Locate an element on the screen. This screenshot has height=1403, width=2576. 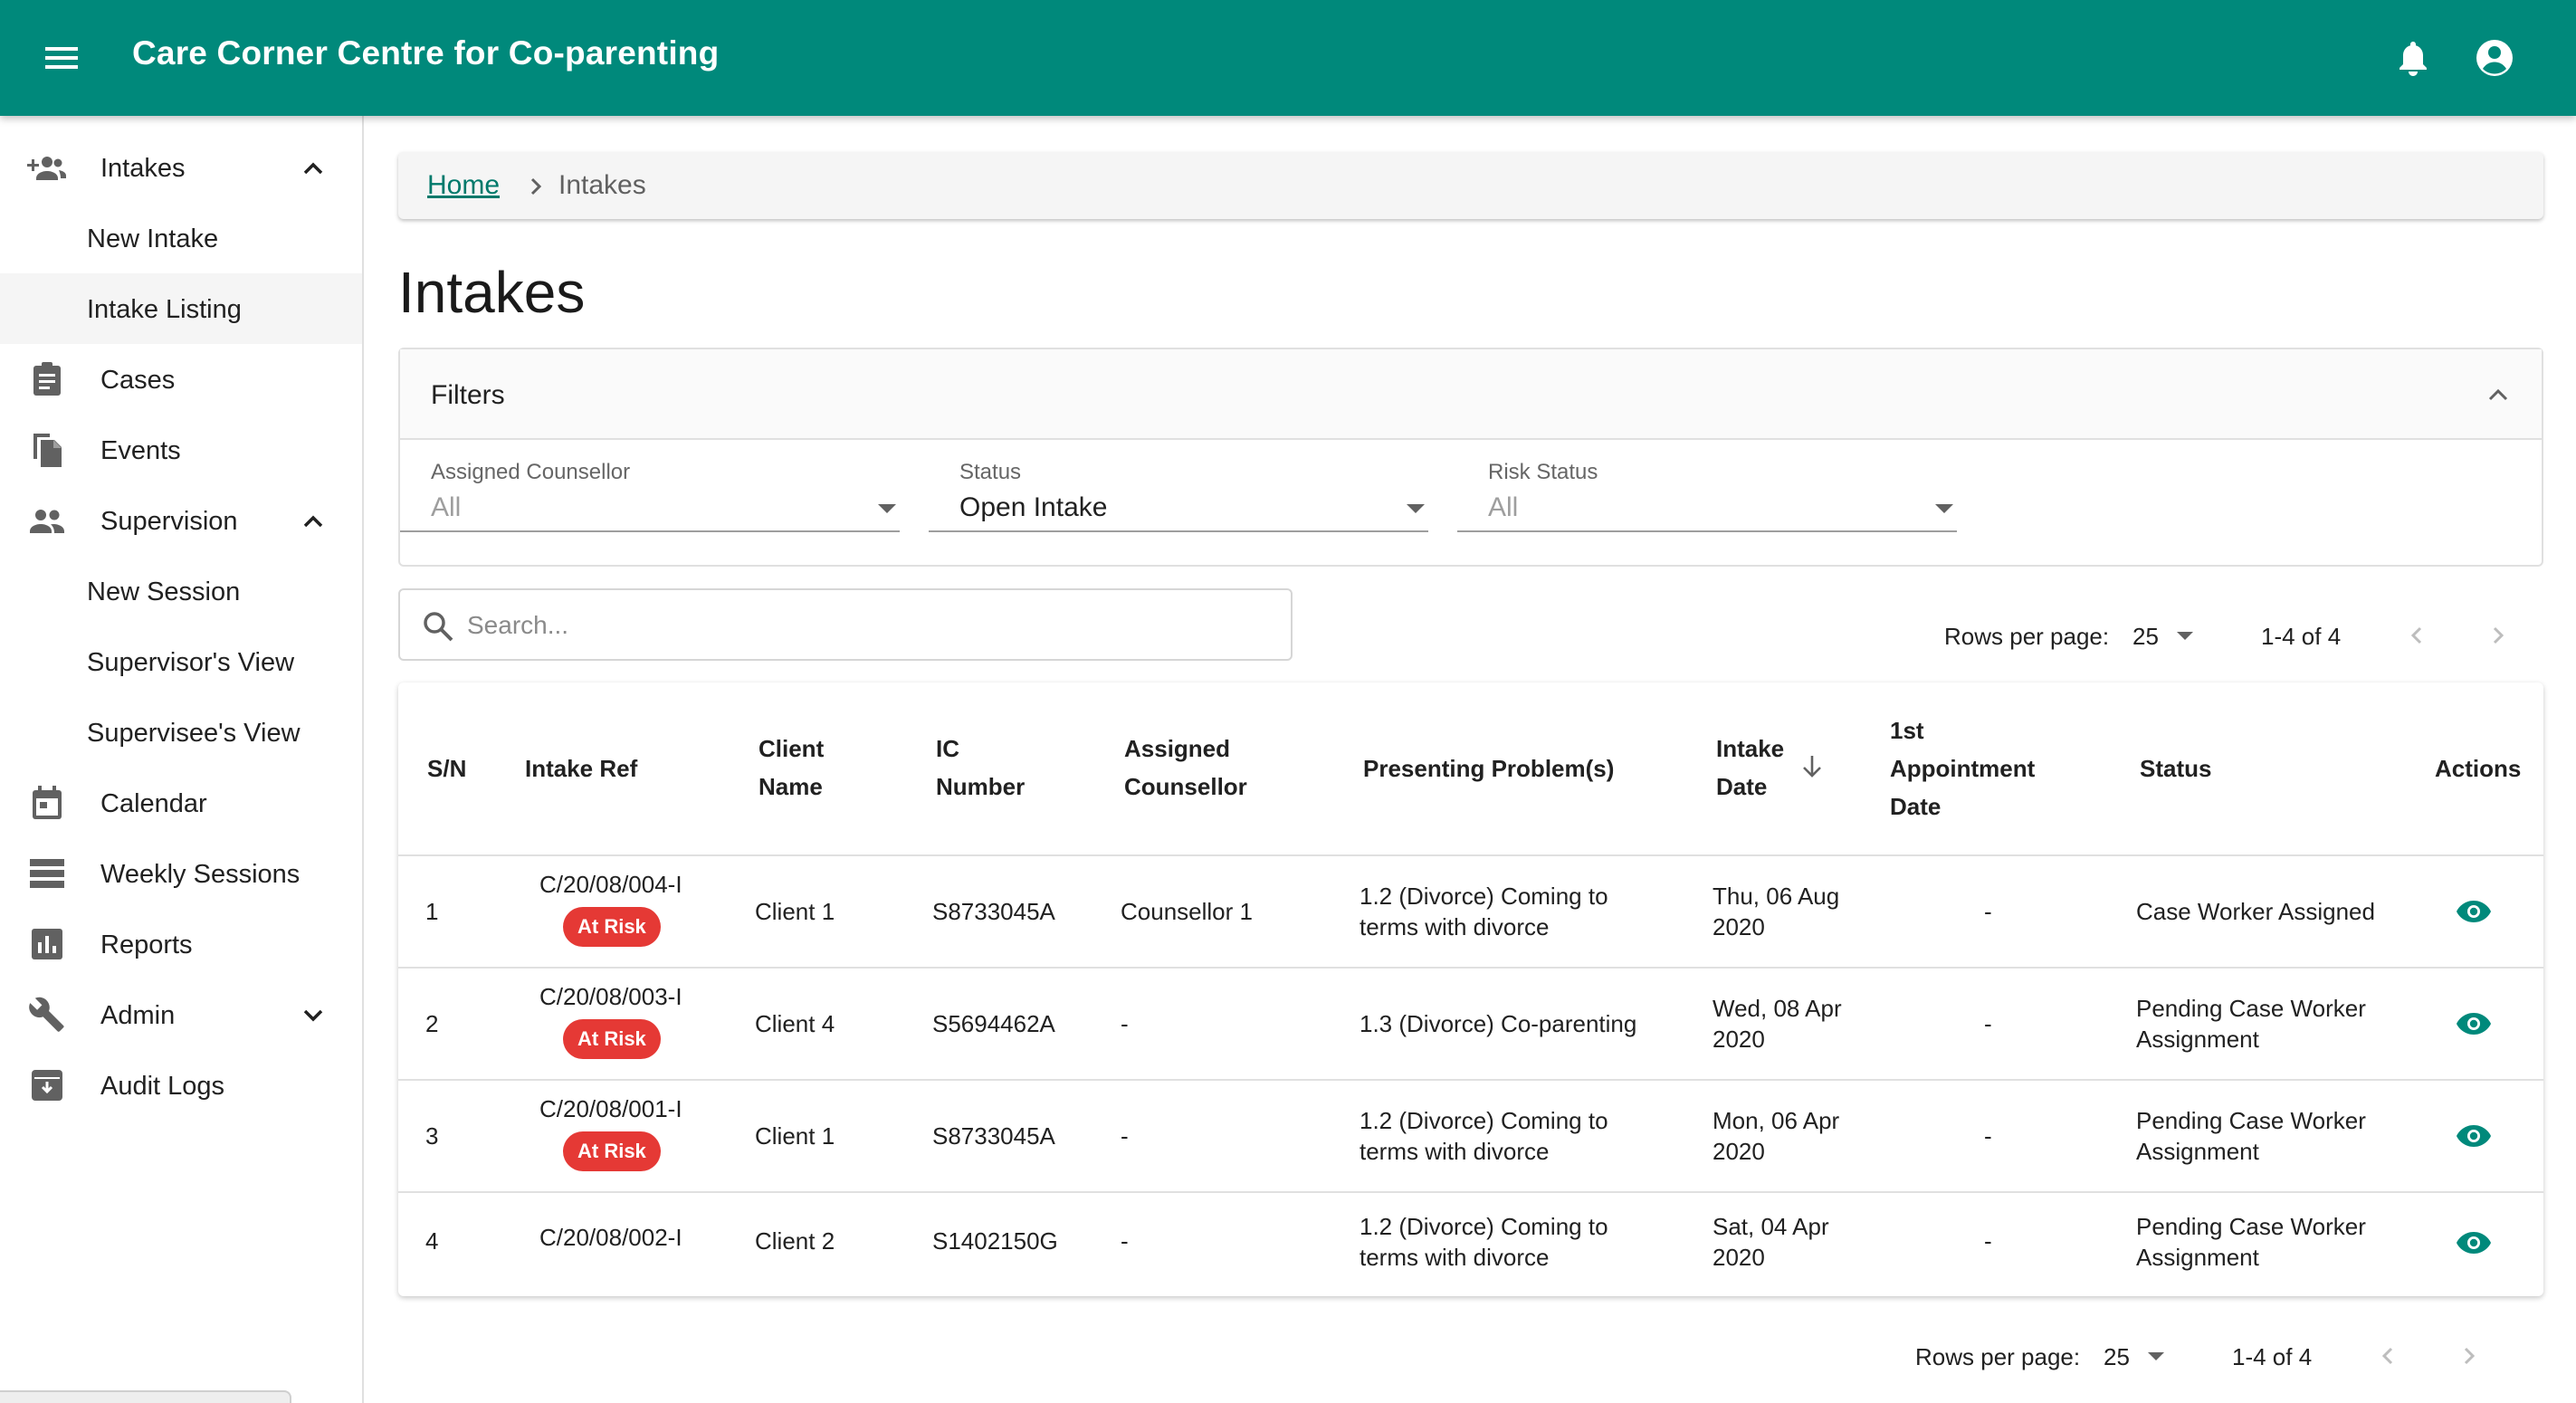
cell-intake-date: Thu, 06 Aug 2020 is located at coordinates (1777, 911).